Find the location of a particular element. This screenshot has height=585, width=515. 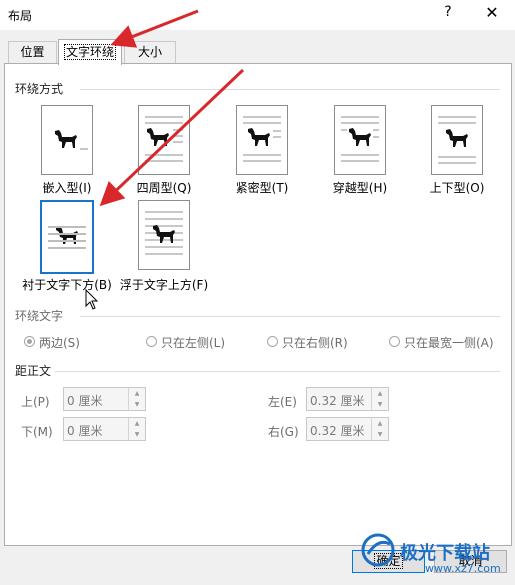

close-button: ✕ is located at coordinates (492, 14).